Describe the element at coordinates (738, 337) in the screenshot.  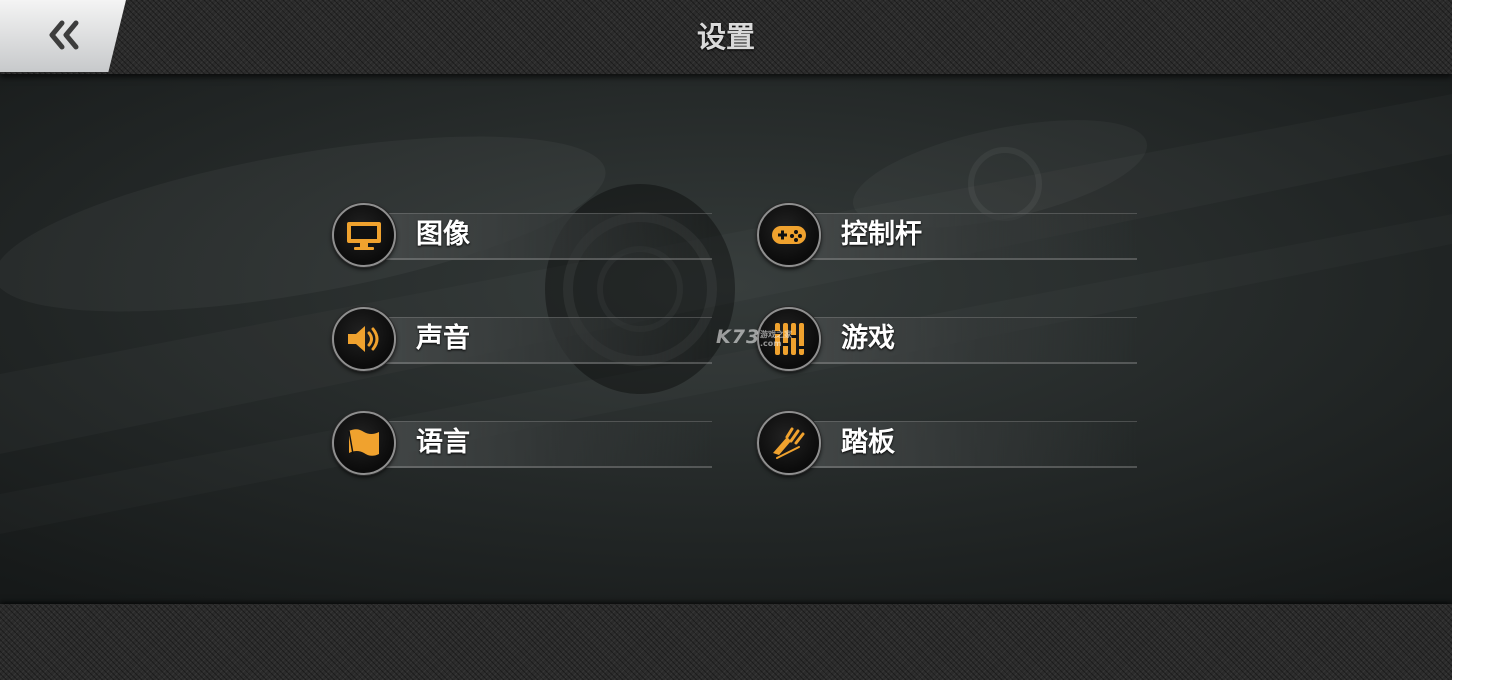
I see `watermark-main-text: K73` at that location.